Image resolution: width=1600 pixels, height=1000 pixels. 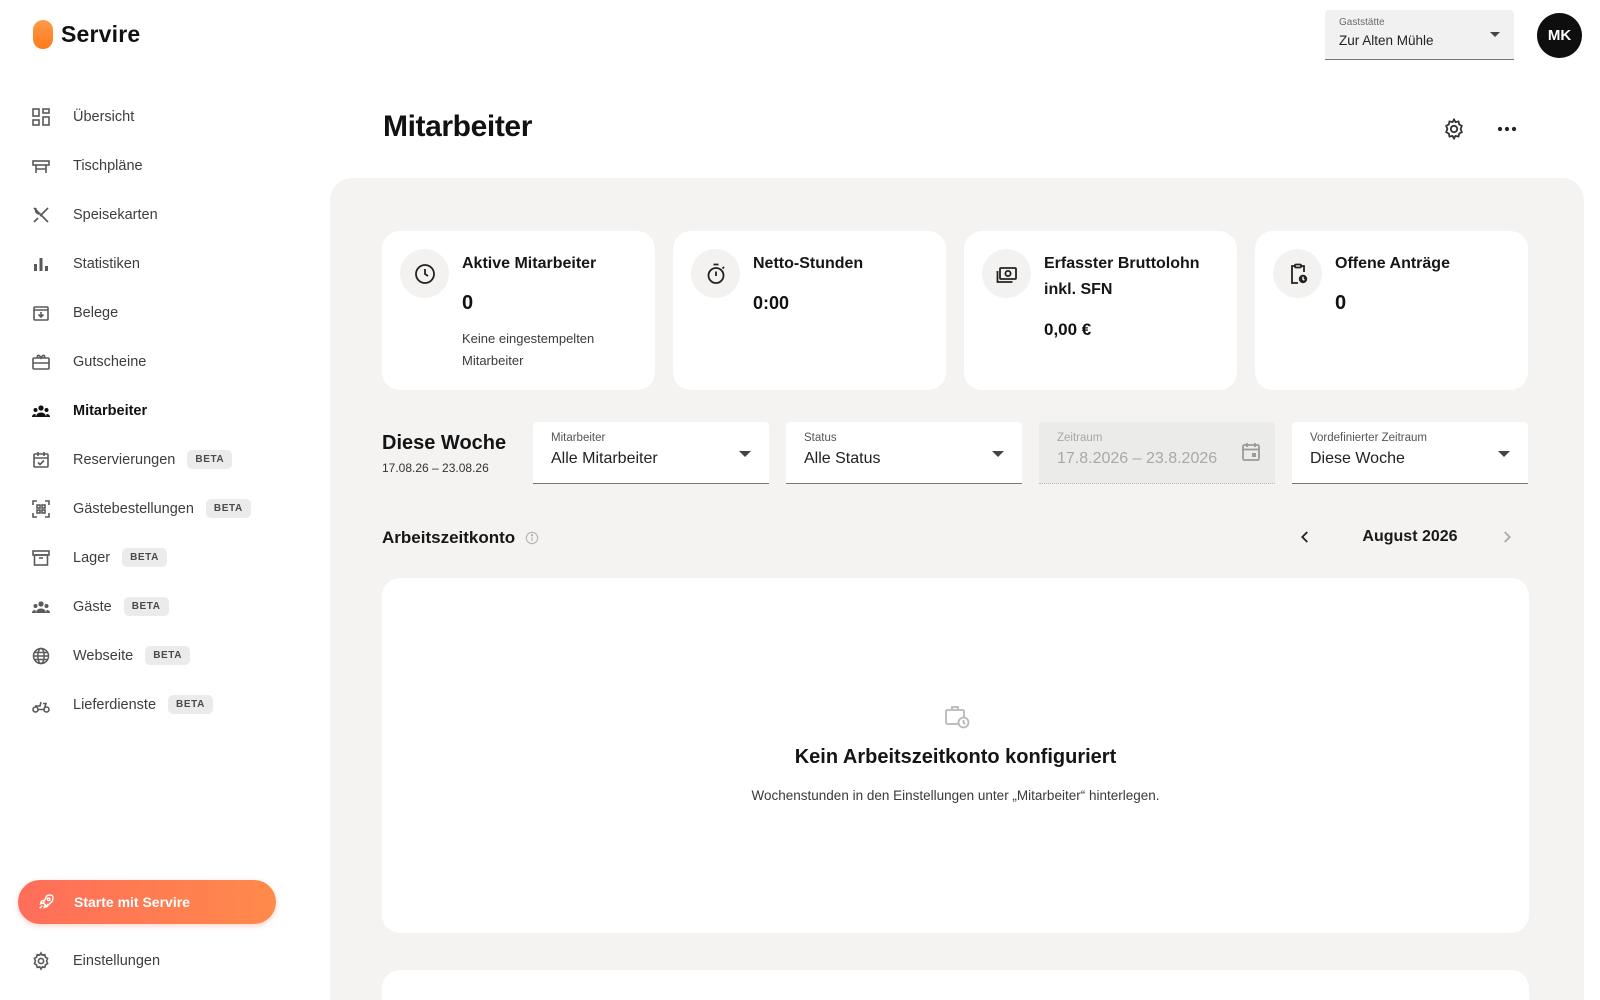 What do you see at coordinates (165, 116) in the screenshot?
I see `sidebar-item-uebersicht: Übersicht` at bounding box center [165, 116].